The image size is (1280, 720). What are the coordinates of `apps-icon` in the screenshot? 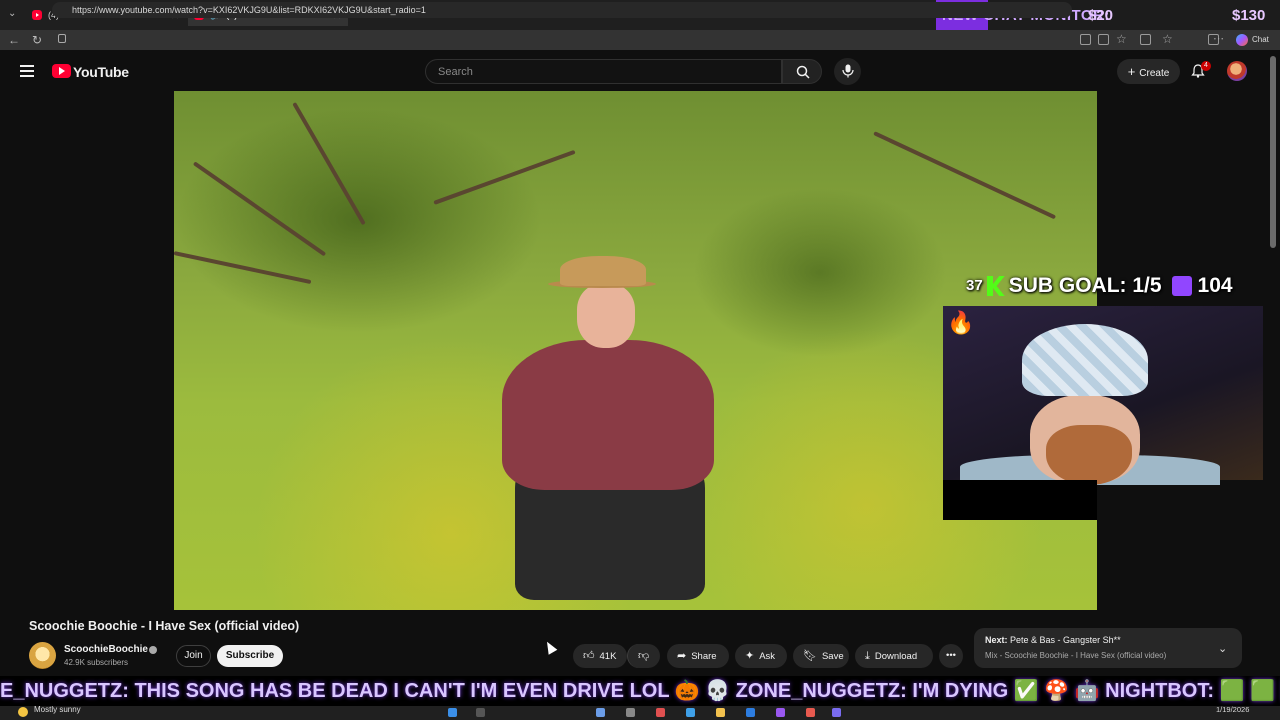 It's located at (1103, 39).